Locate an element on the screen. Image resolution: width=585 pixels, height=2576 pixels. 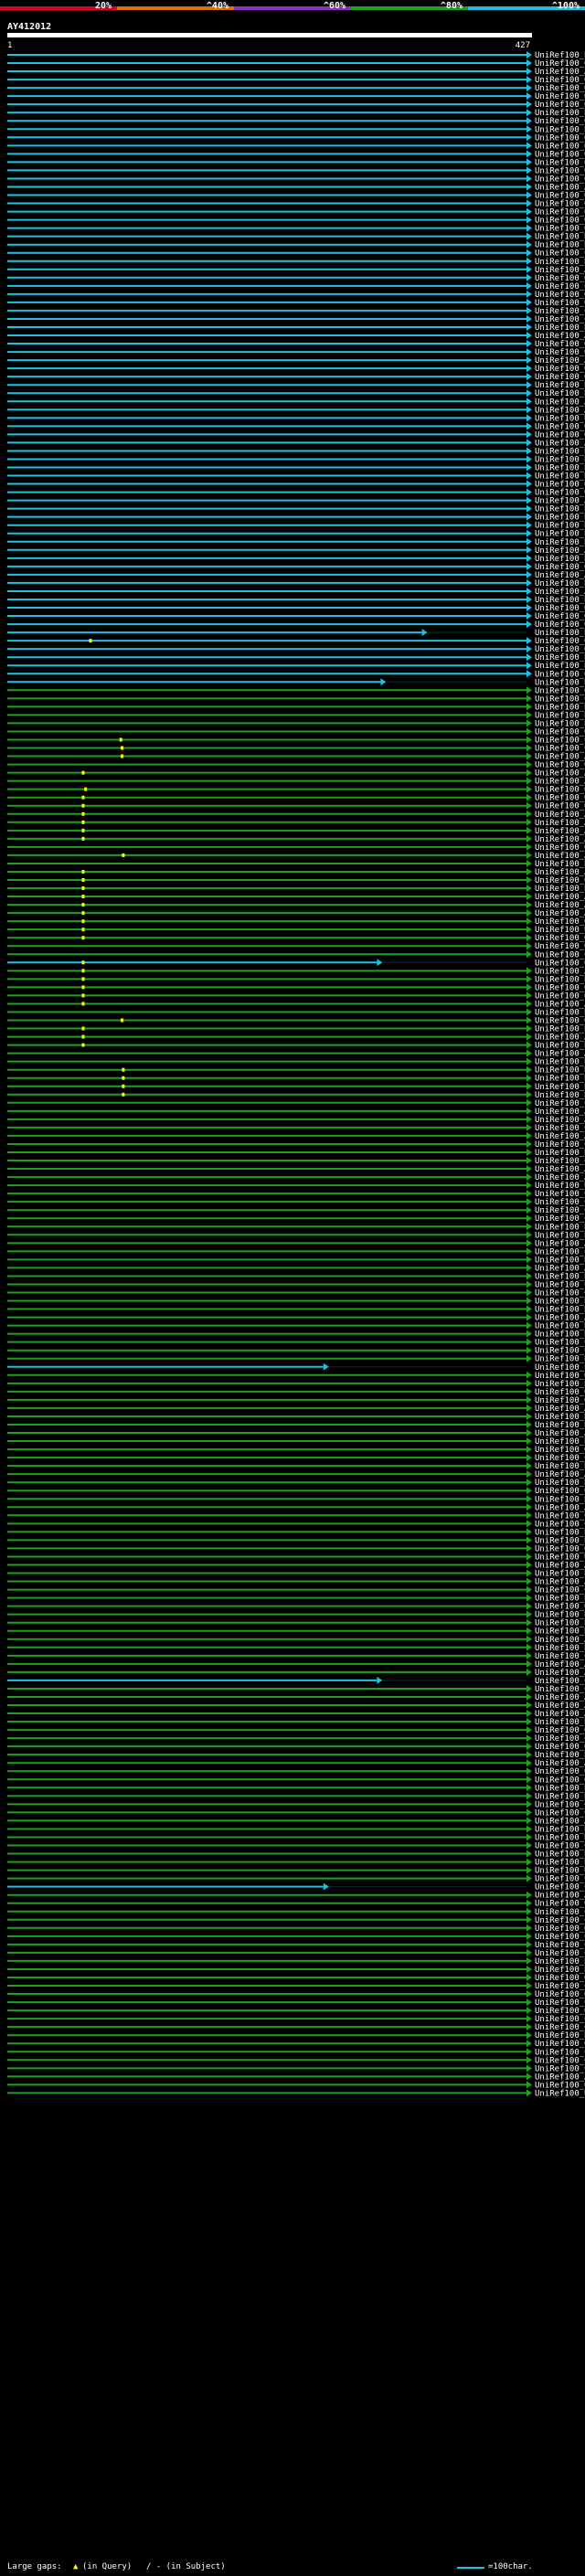
footer-scale-bar is located at coordinates (471, 2568).